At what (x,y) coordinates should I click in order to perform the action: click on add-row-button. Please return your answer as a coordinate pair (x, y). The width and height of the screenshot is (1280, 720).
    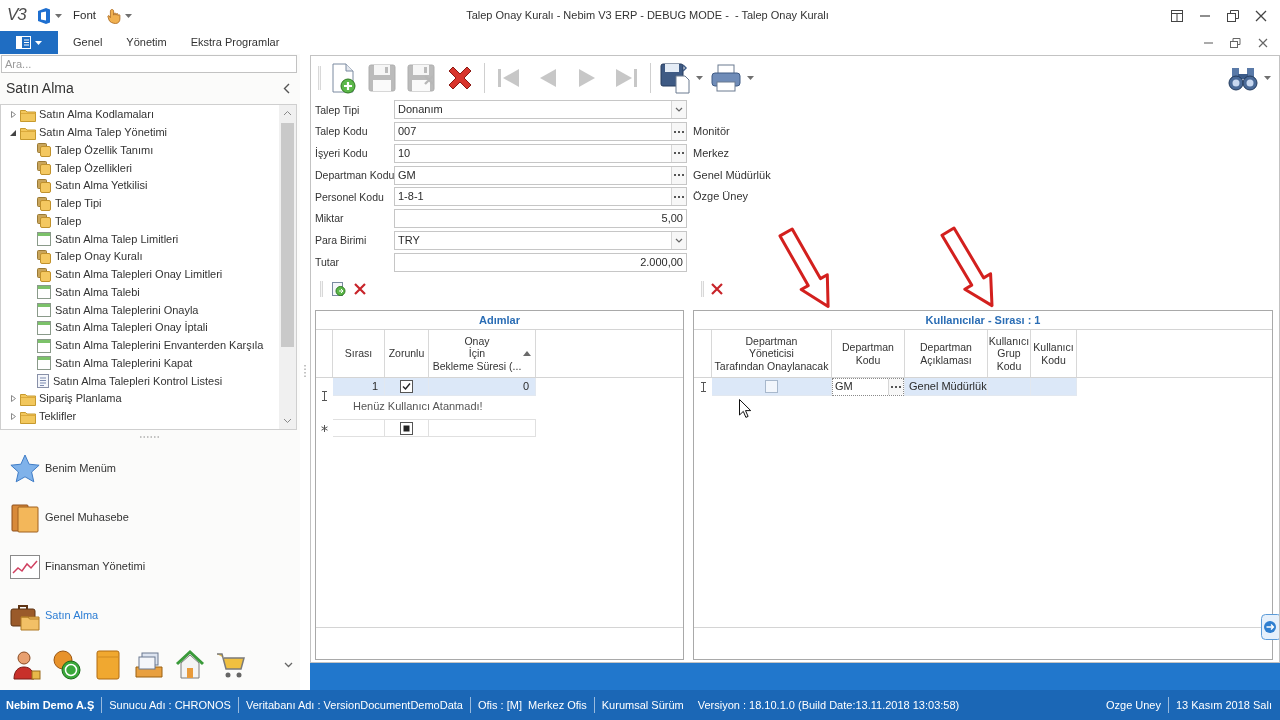
    Looking at the image, I should click on (339, 289).